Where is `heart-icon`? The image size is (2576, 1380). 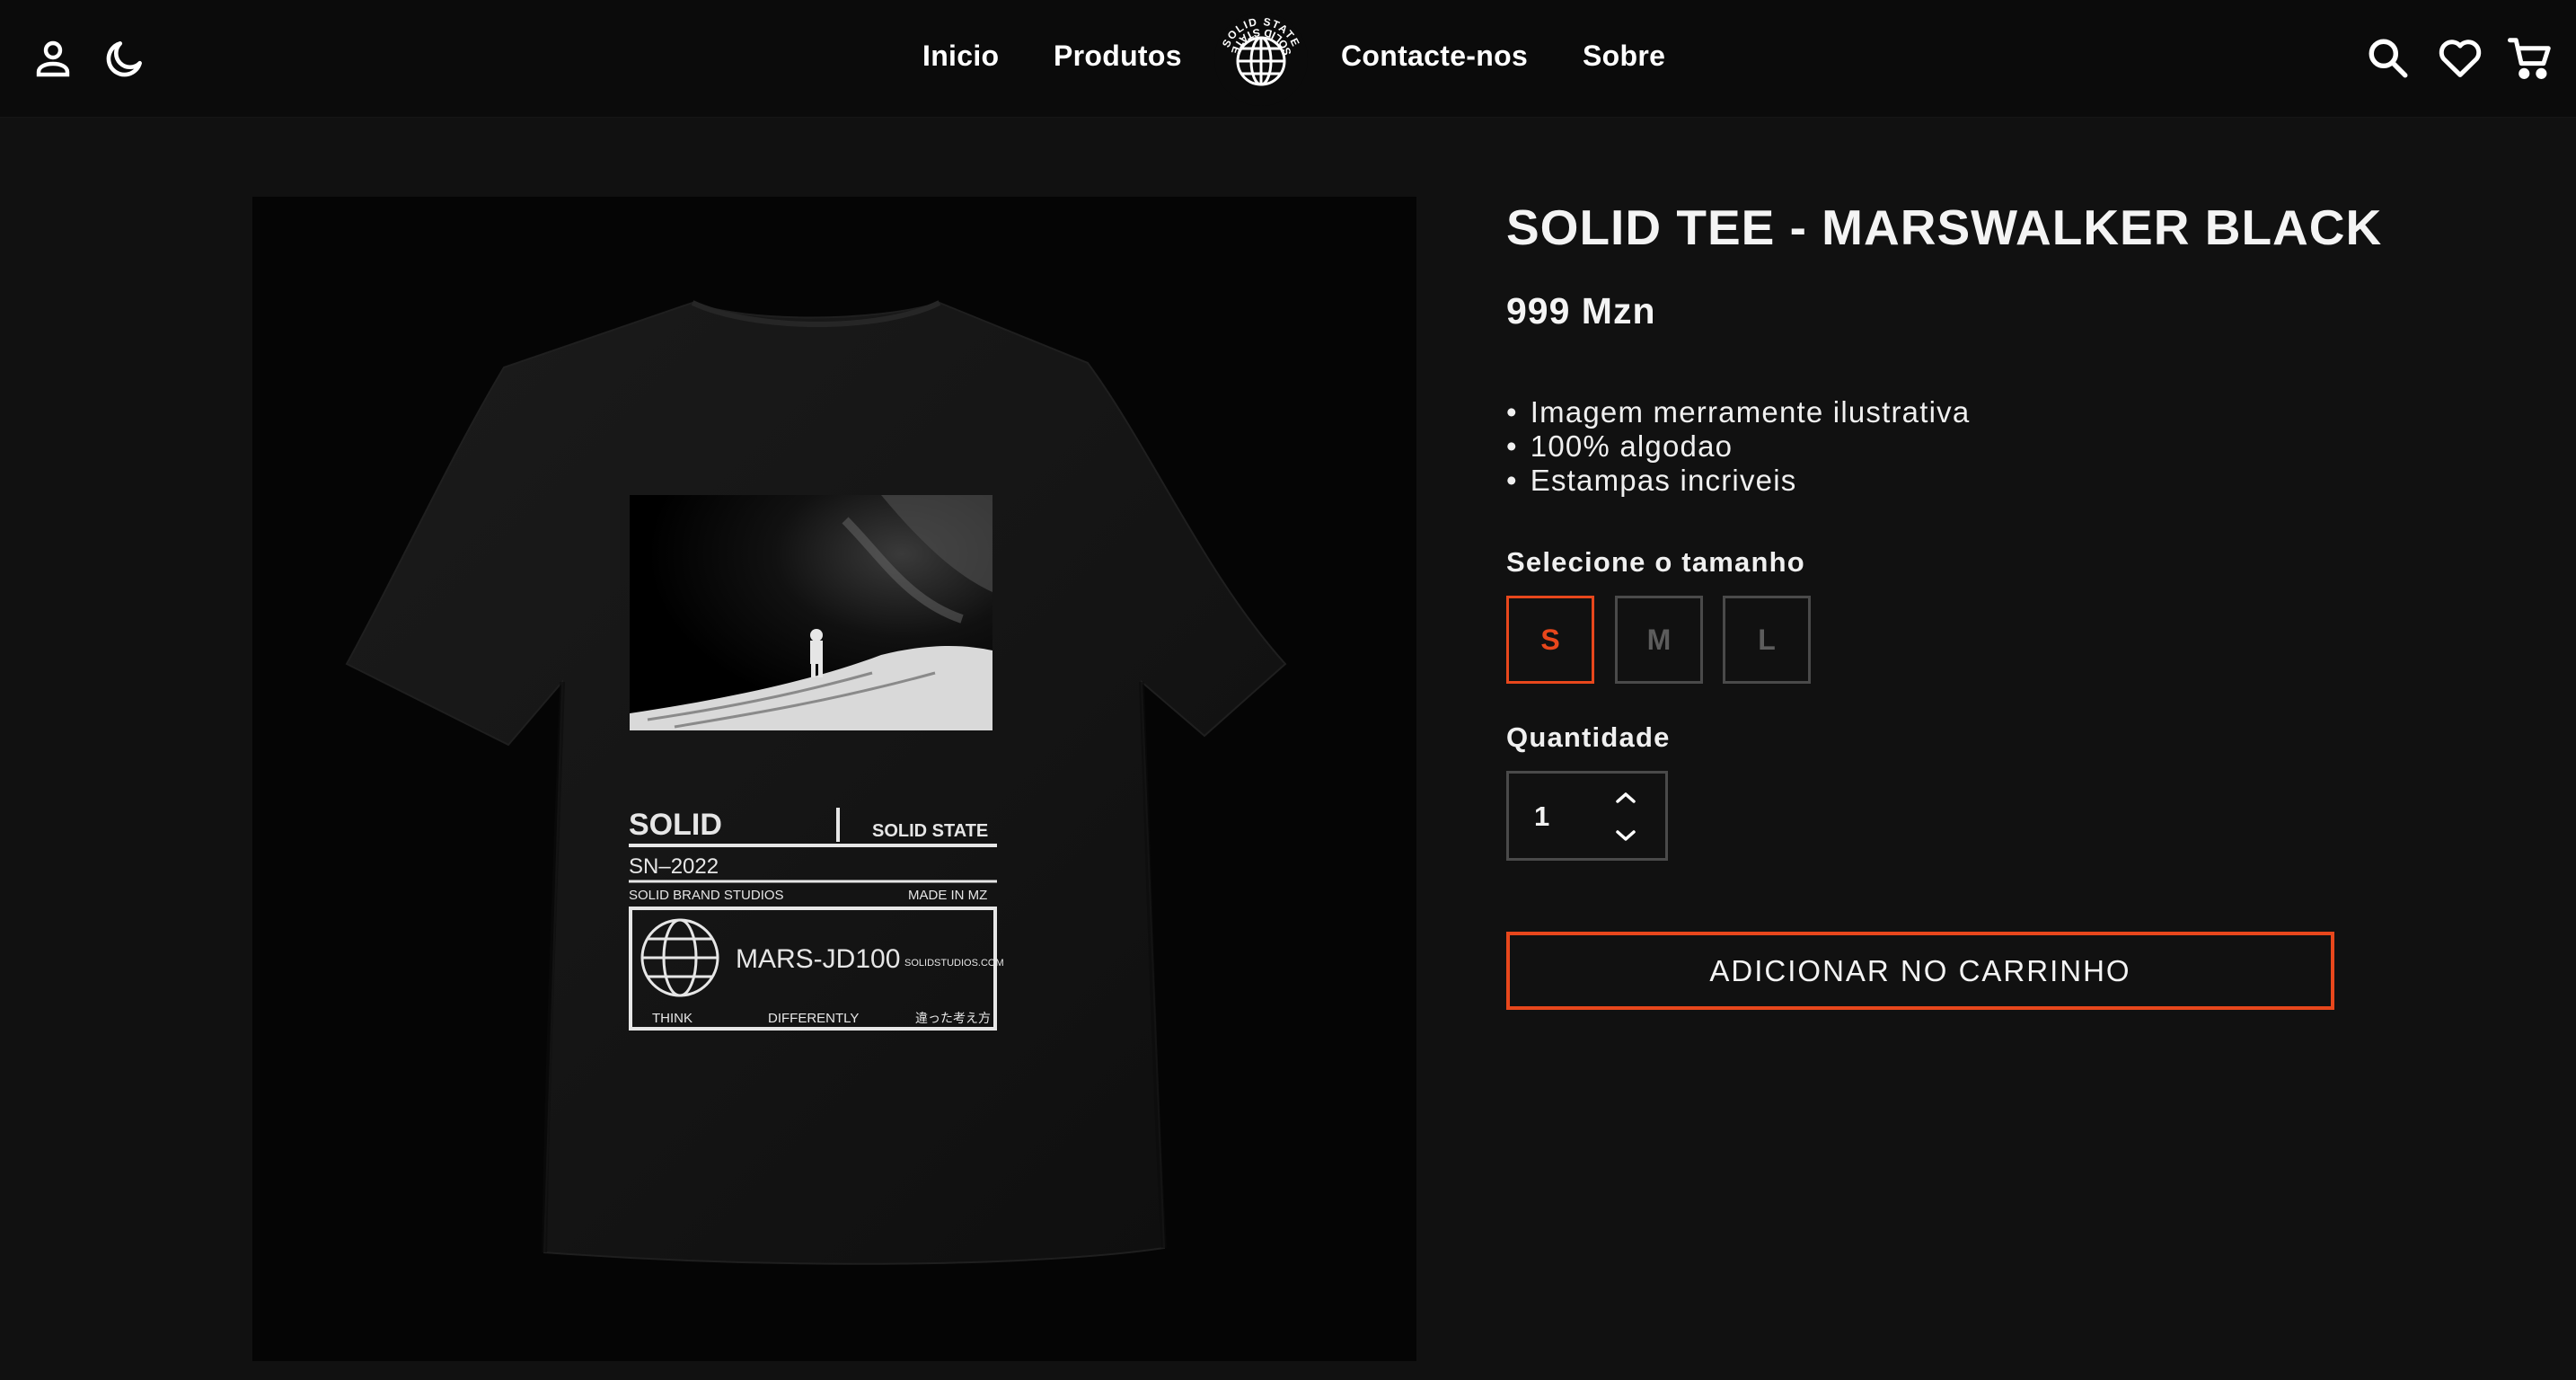
heart-icon is located at coordinates (2460, 59).